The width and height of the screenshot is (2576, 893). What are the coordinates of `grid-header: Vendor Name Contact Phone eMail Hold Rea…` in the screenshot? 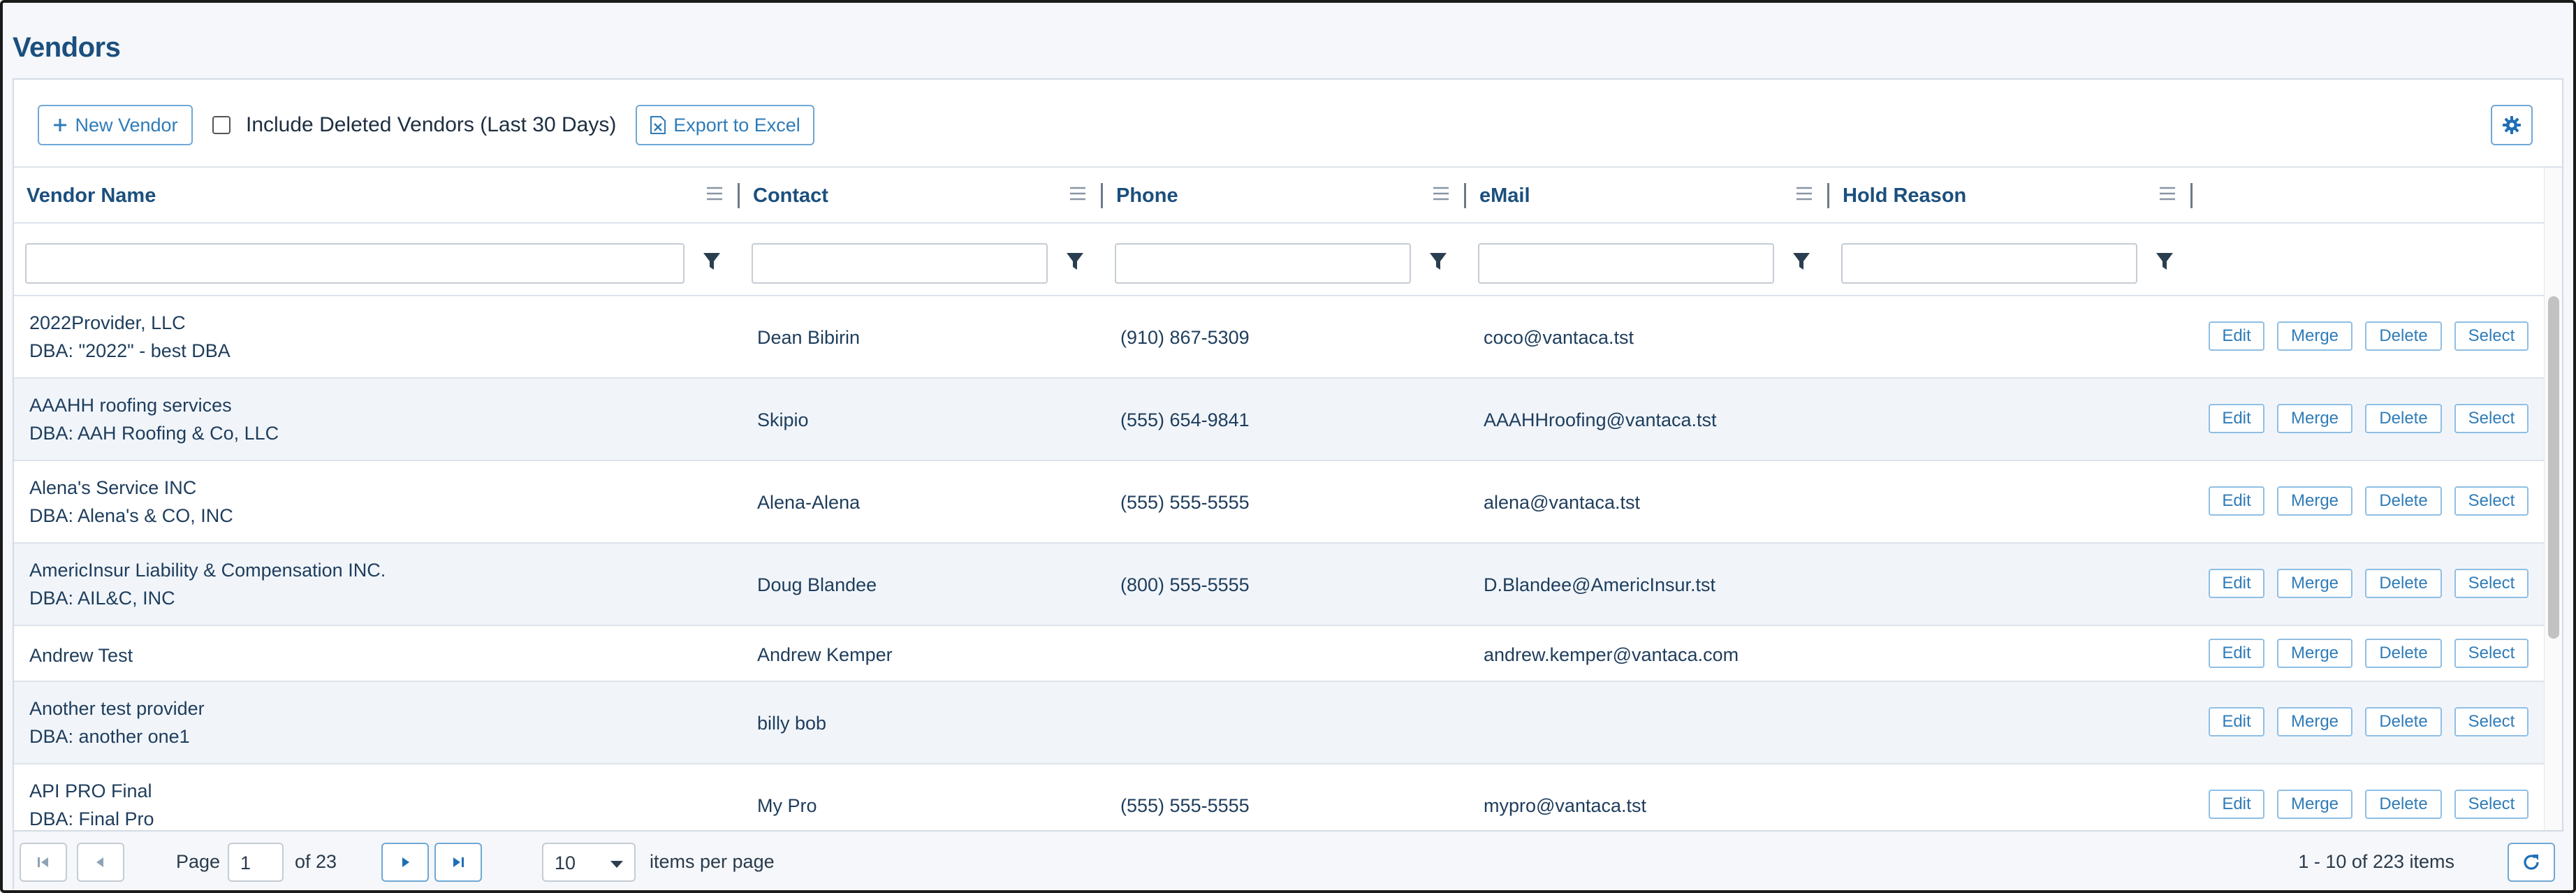 It's located at (1285, 196).